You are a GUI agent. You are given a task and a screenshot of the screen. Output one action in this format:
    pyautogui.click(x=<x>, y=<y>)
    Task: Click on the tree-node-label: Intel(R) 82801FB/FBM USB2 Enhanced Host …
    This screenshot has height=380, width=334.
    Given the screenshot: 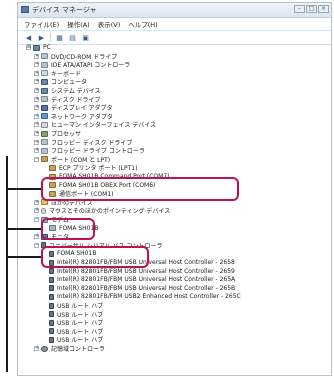 What is the action you would take?
    pyautogui.click(x=149, y=297)
    